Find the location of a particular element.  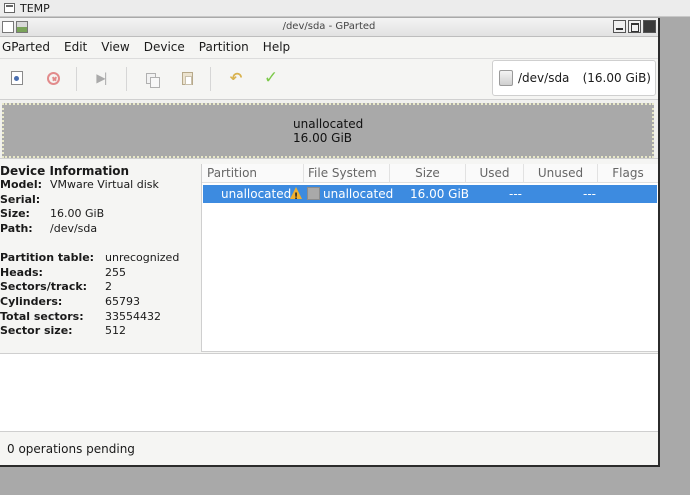

info-row: Sectors/track: 2 is located at coordinates (56, 287).